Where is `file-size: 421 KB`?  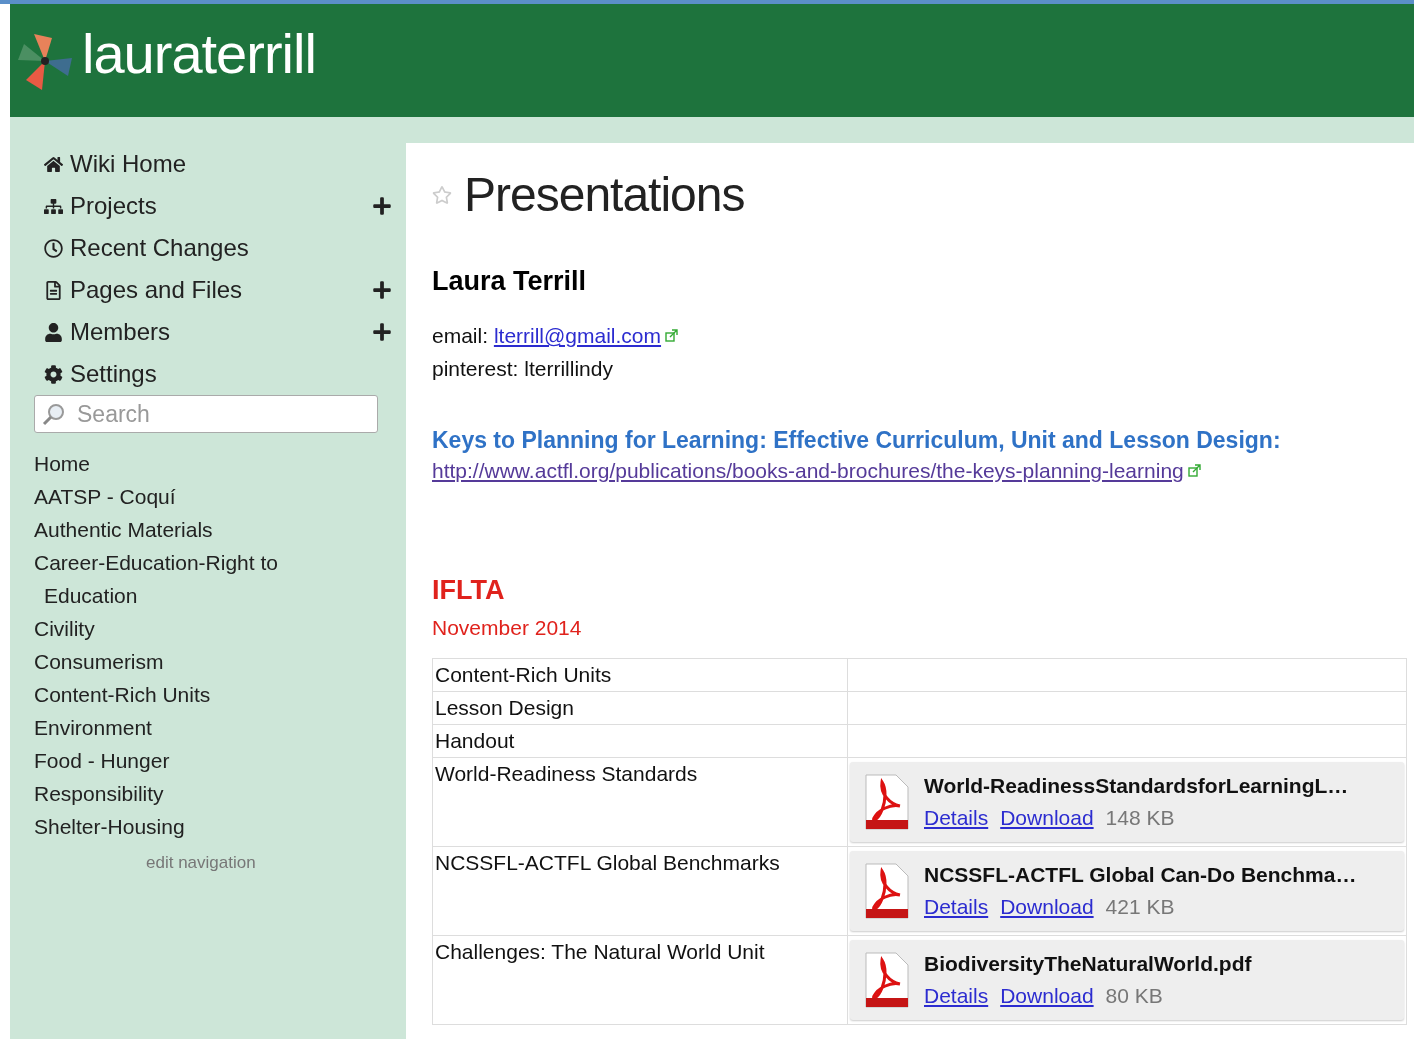 file-size: 421 KB is located at coordinates (1140, 907).